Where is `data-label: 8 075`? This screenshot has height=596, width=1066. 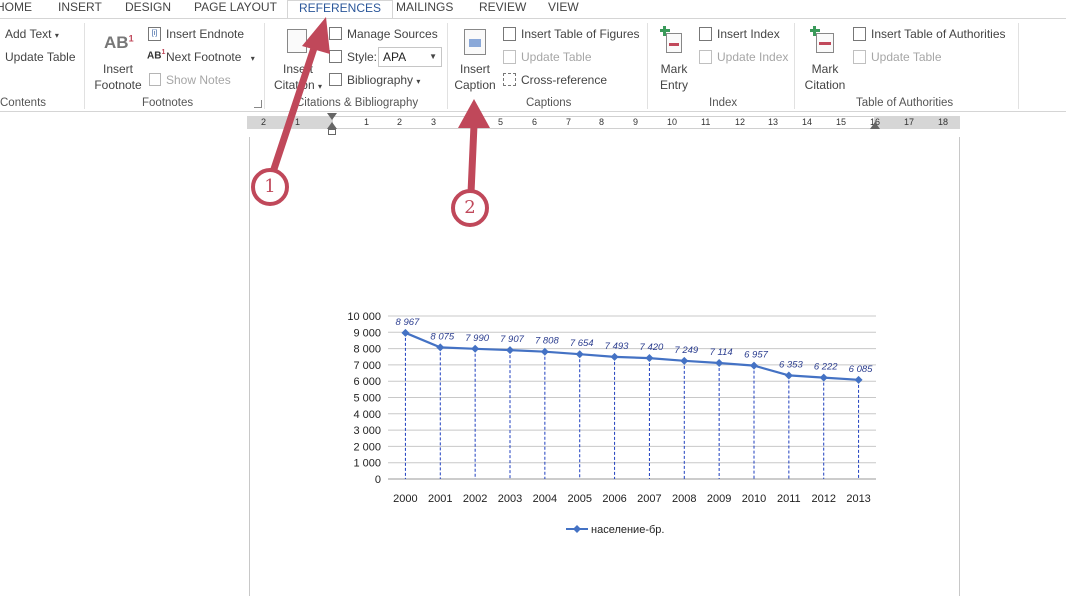 data-label: 8 075 is located at coordinates (442, 336).